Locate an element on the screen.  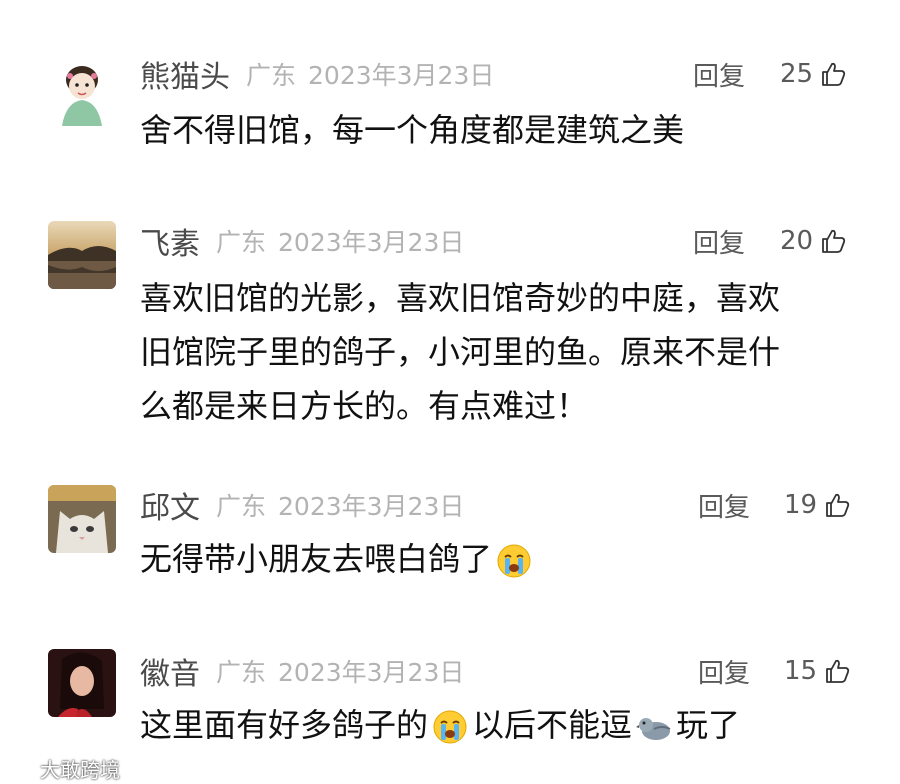
comment-text-line: 旧馆院子里的鸽子，小河里的鱼。原来不是什 is located at coordinates (460, 352).